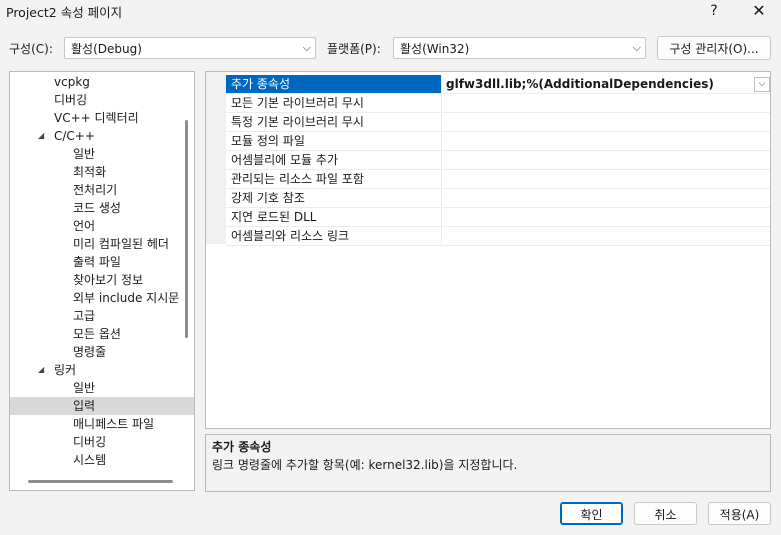 This screenshot has width=781, height=535. What do you see at coordinates (334, 217) in the screenshot?
I see `property-name: 지연 로드된 DLL` at bounding box center [334, 217].